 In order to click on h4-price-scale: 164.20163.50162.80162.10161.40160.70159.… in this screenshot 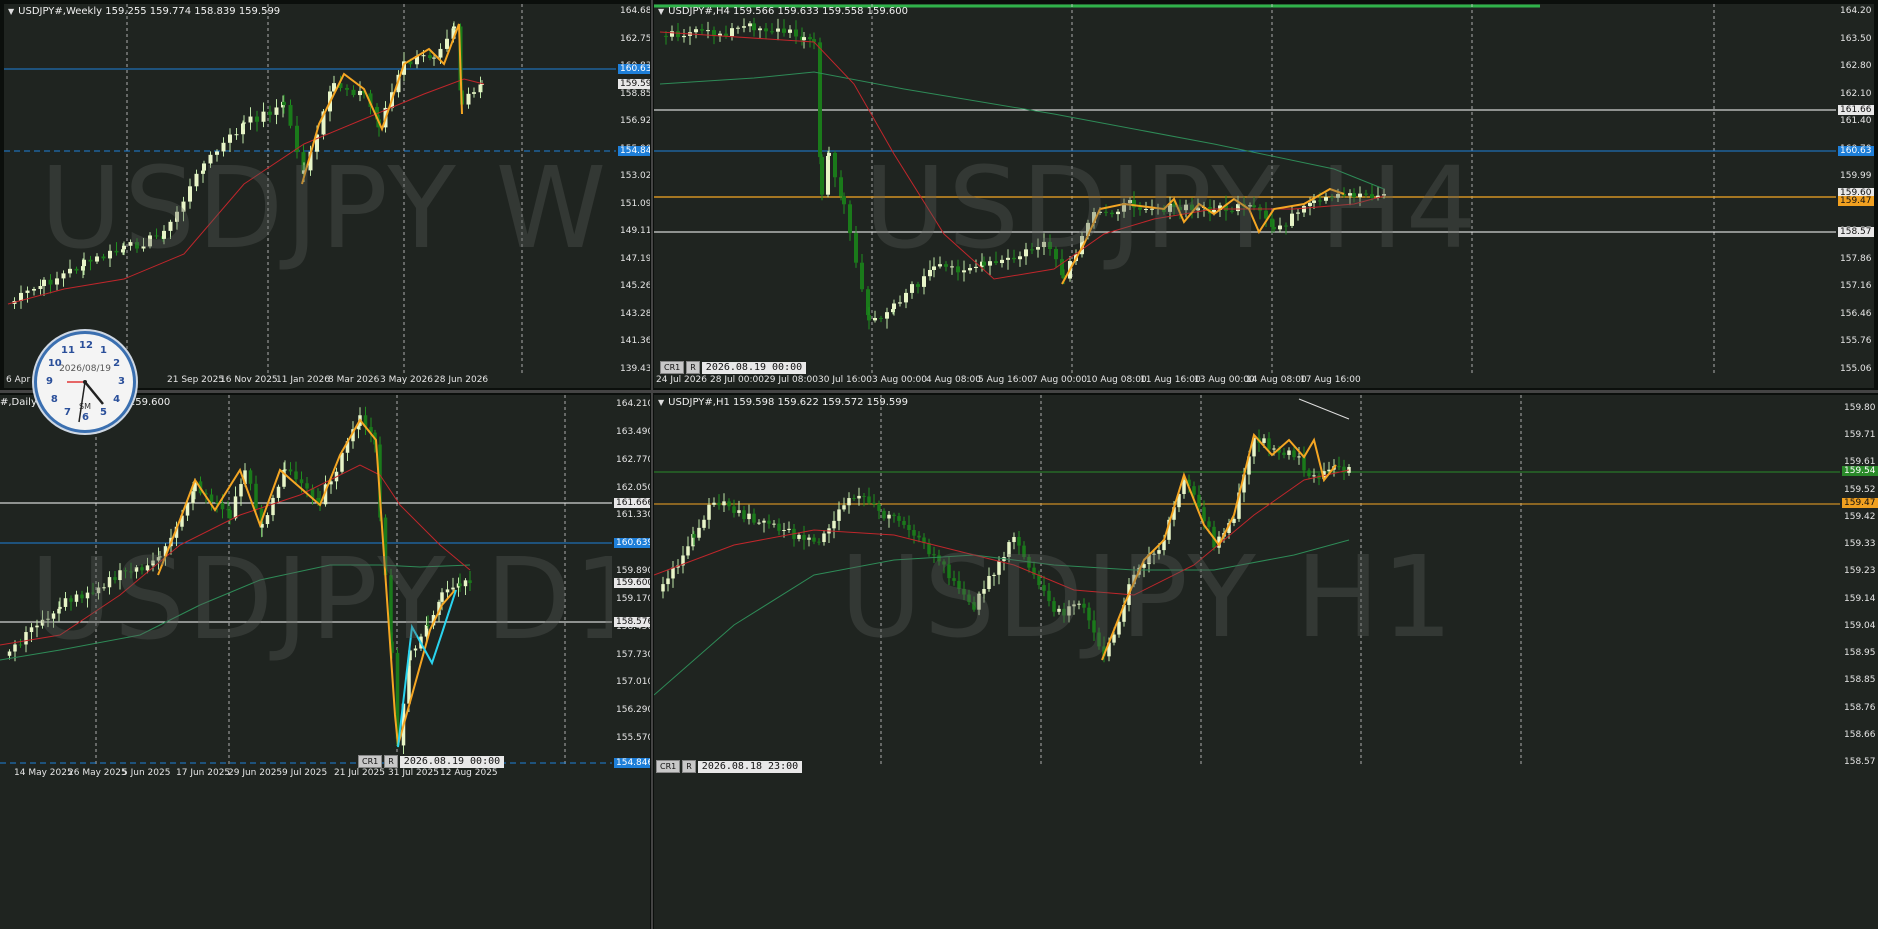, I will do `click(1855, 196)`.